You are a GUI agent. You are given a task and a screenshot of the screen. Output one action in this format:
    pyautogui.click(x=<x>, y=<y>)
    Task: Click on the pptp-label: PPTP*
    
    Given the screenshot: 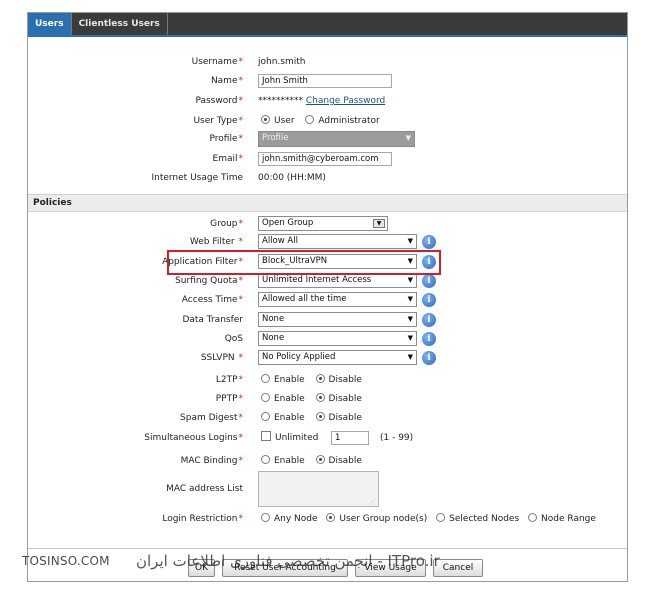 What is the action you would take?
    pyautogui.click(x=229, y=399)
    